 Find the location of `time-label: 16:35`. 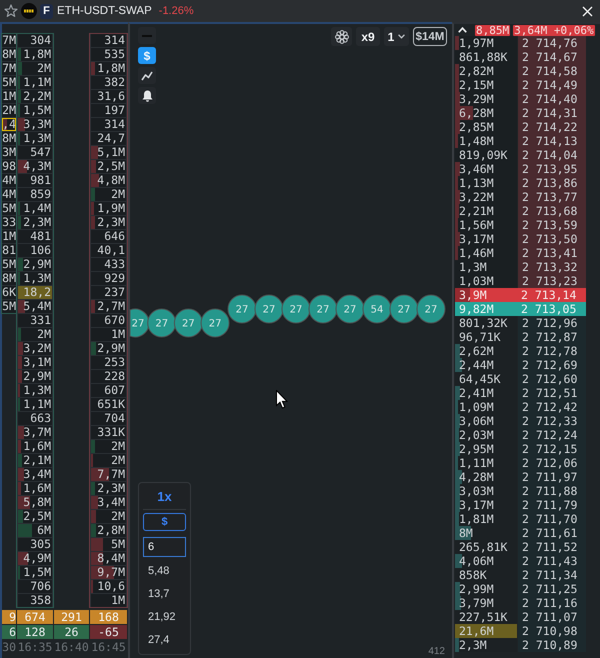

time-label: 16:35 is located at coordinates (35, 647).